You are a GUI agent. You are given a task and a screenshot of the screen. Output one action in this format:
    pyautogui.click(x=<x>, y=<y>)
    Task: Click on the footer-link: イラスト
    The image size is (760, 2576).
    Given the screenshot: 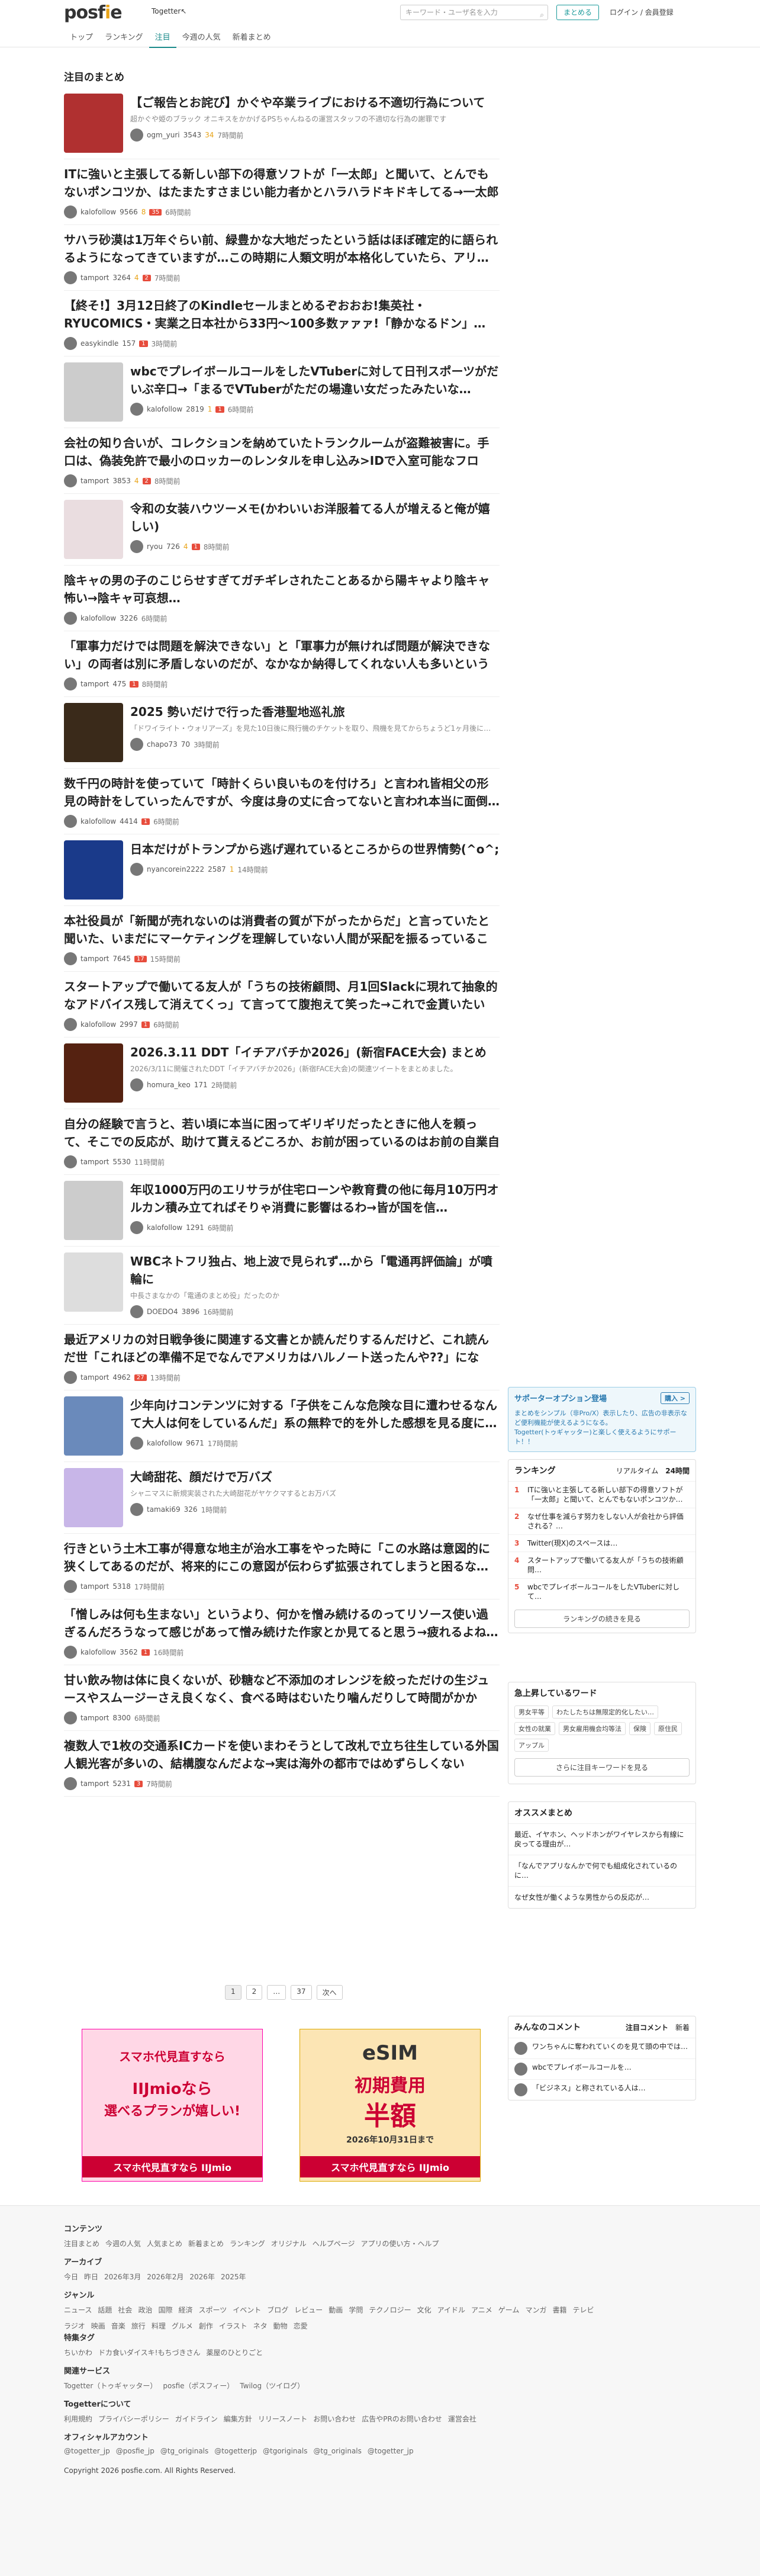 What is the action you would take?
    pyautogui.click(x=233, y=2326)
    